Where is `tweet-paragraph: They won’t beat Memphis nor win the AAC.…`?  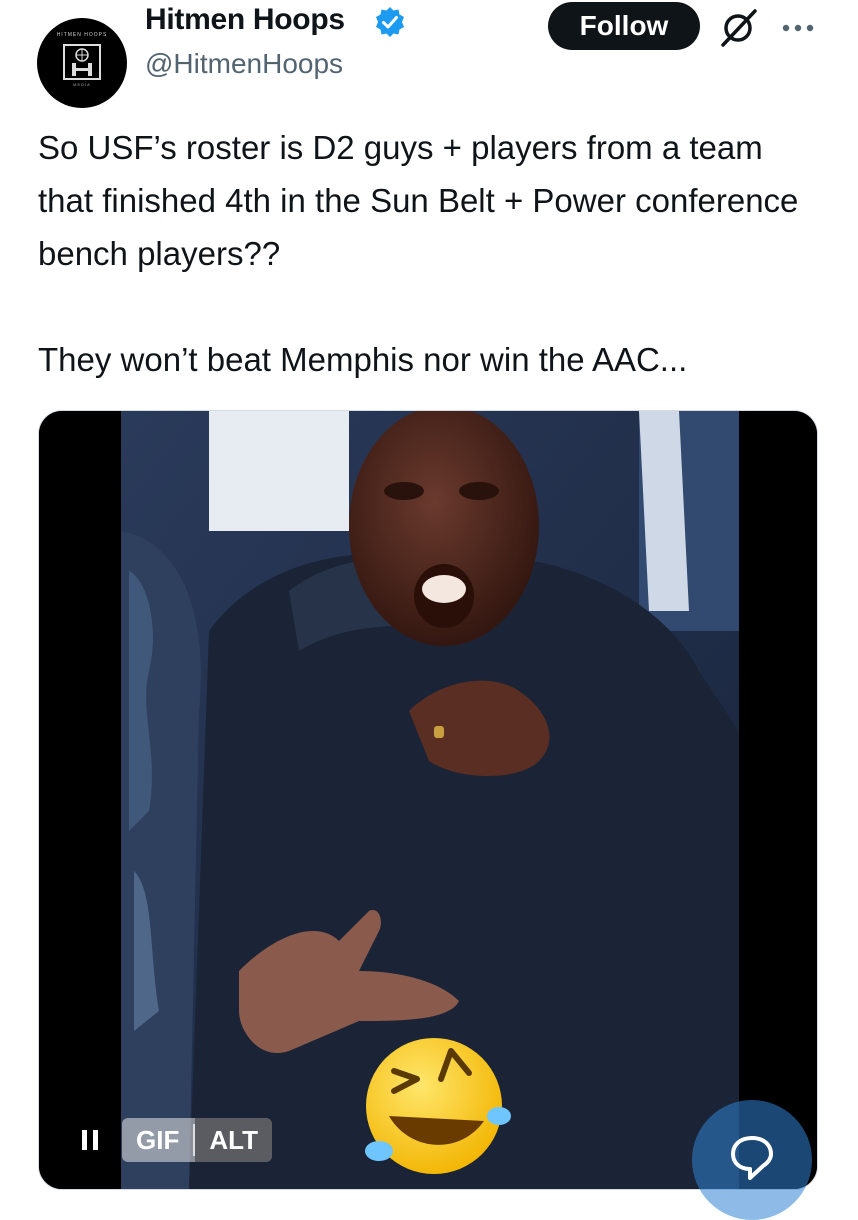 tweet-paragraph: They won’t beat Memphis nor win the AAC.… is located at coordinates (363, 359).